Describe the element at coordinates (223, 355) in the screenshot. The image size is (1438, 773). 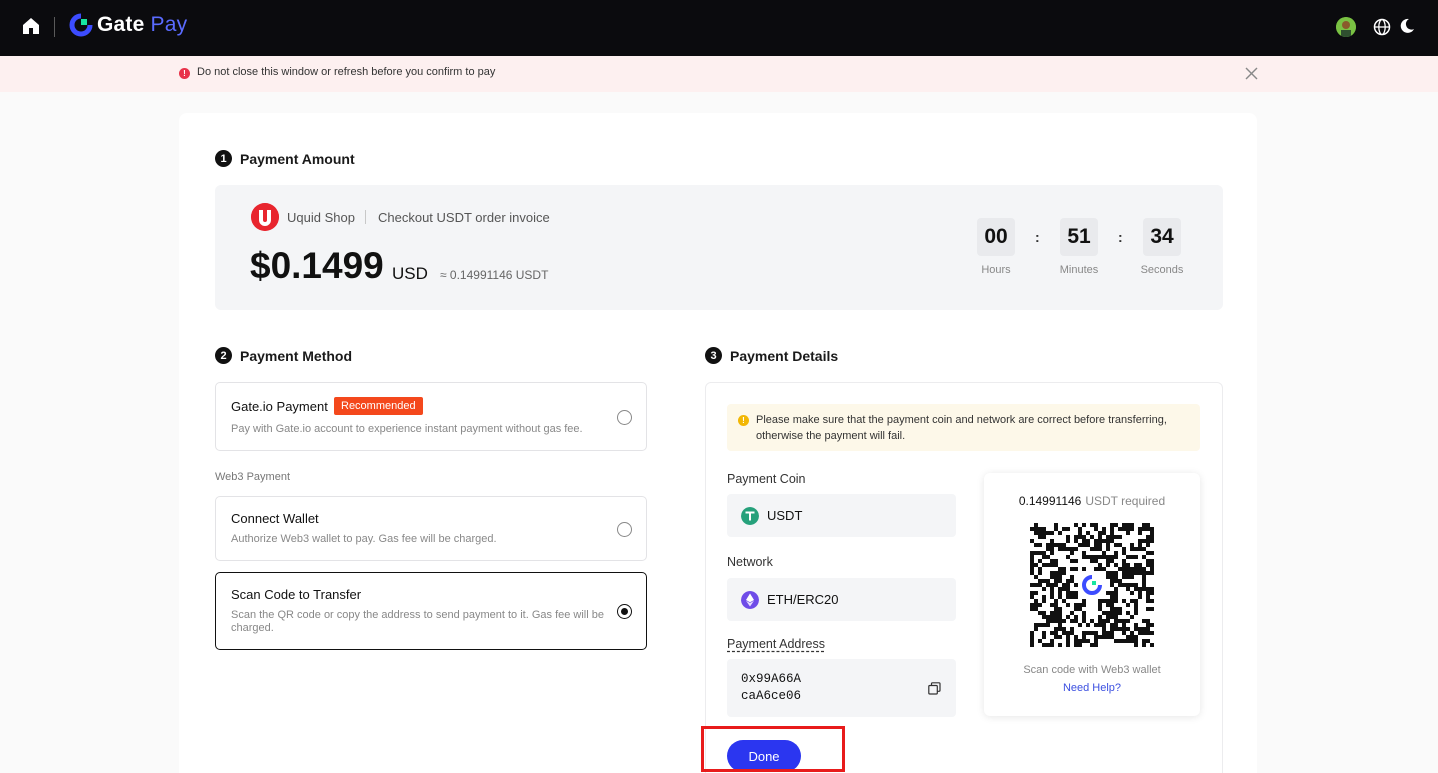
I see `step-badge: 2` at that location.